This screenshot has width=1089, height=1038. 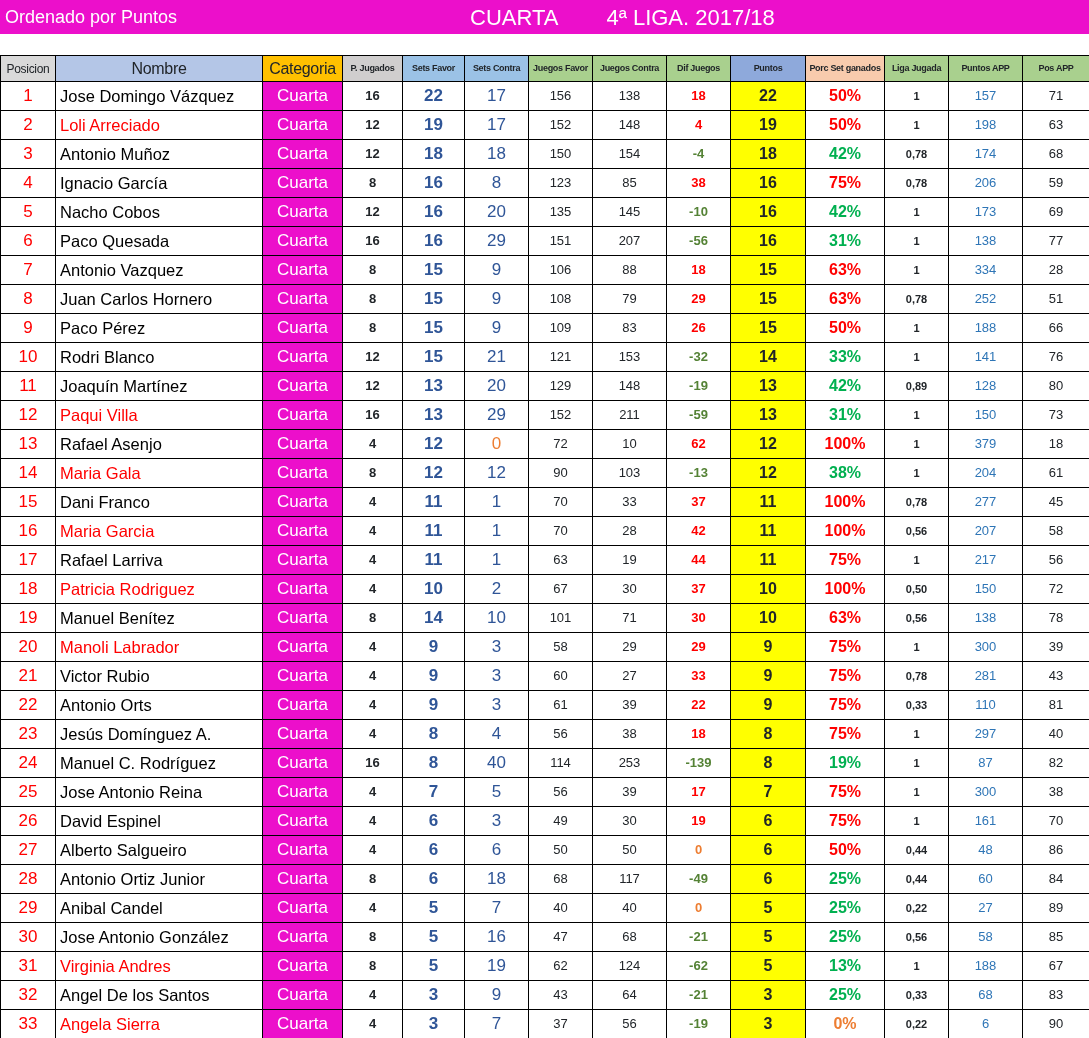 I want to click on table-cell: 19, so click(x=28, y=618).